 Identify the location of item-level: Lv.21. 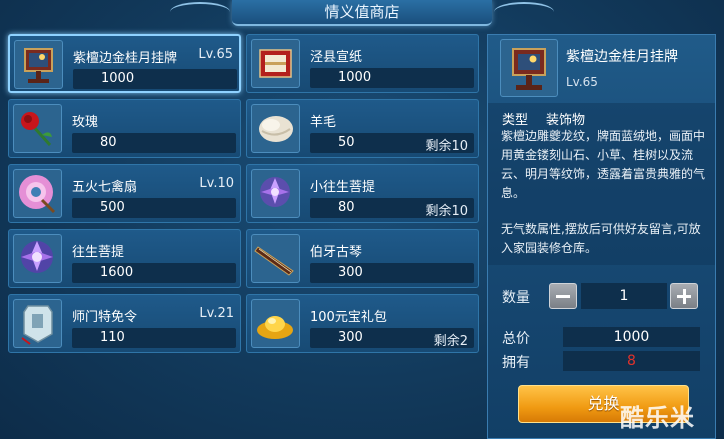
(216, 313).